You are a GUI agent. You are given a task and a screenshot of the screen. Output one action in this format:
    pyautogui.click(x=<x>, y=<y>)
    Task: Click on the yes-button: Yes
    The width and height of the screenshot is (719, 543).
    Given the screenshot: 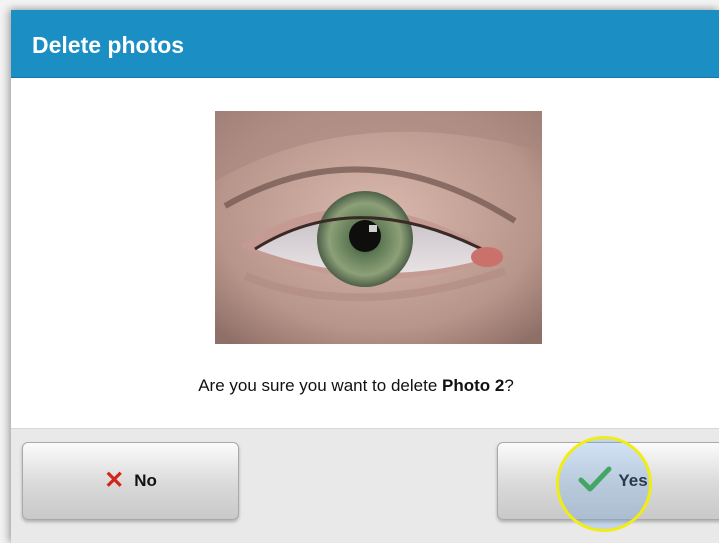 What is the action you would take?
    pyautogui.click(x=608, y=481)
    